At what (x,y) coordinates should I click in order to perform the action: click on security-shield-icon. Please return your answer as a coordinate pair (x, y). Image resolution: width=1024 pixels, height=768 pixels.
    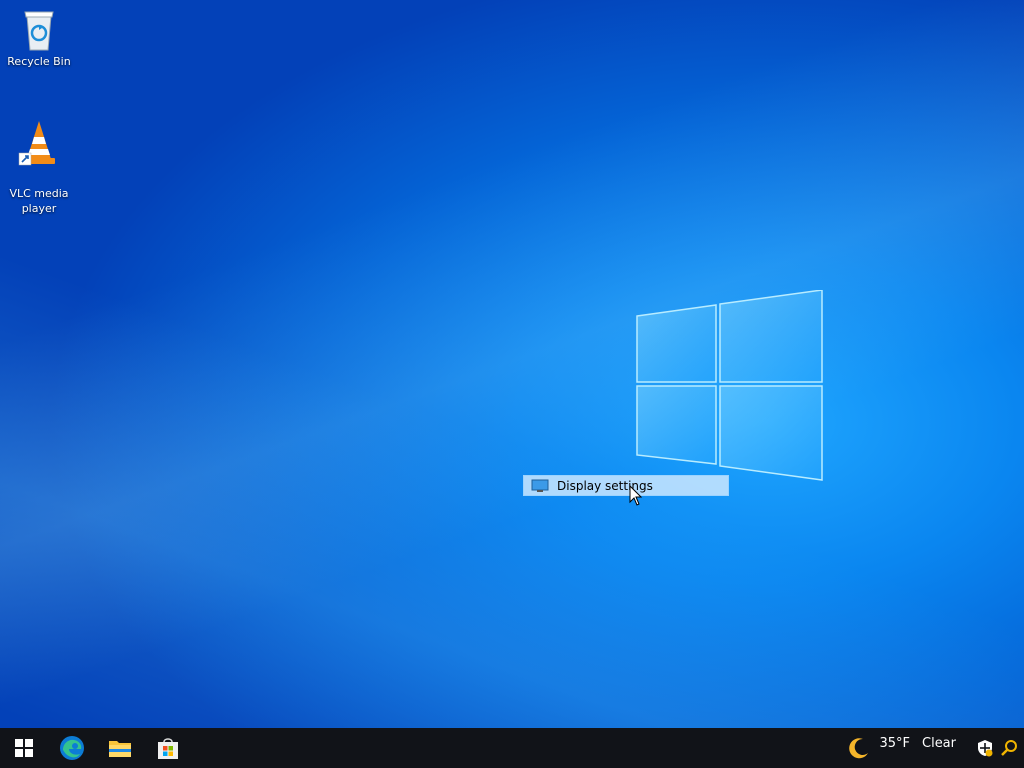
    Looking at the image, I should click on (985, 748).